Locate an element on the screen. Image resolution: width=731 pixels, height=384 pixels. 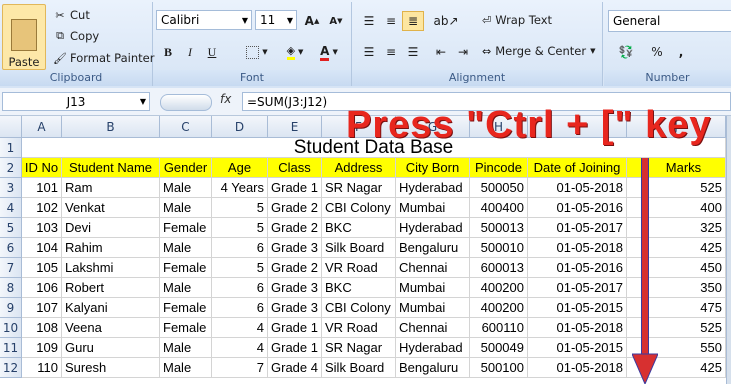
table-cell: 500013 is located at coordinates (499, 228).